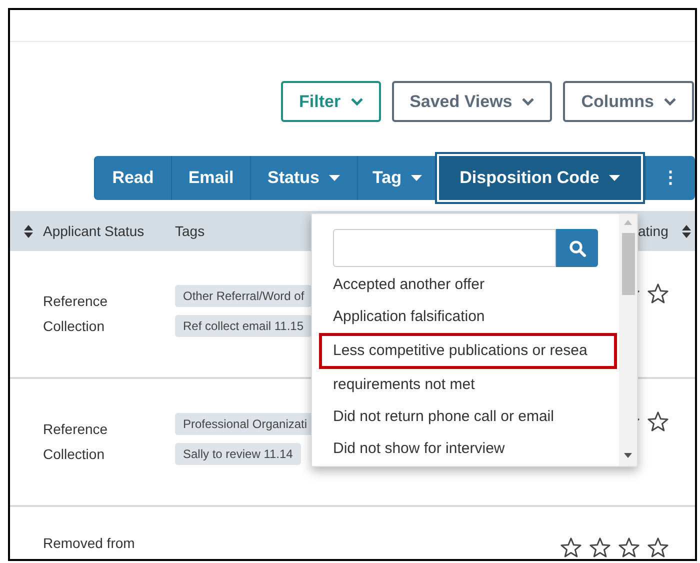 This screenshot has width=700, height=563. Describe the element at coordinates (468, 351) in the screenshot. I see `dropdown-option: Less competitive publications or resea` at that location.